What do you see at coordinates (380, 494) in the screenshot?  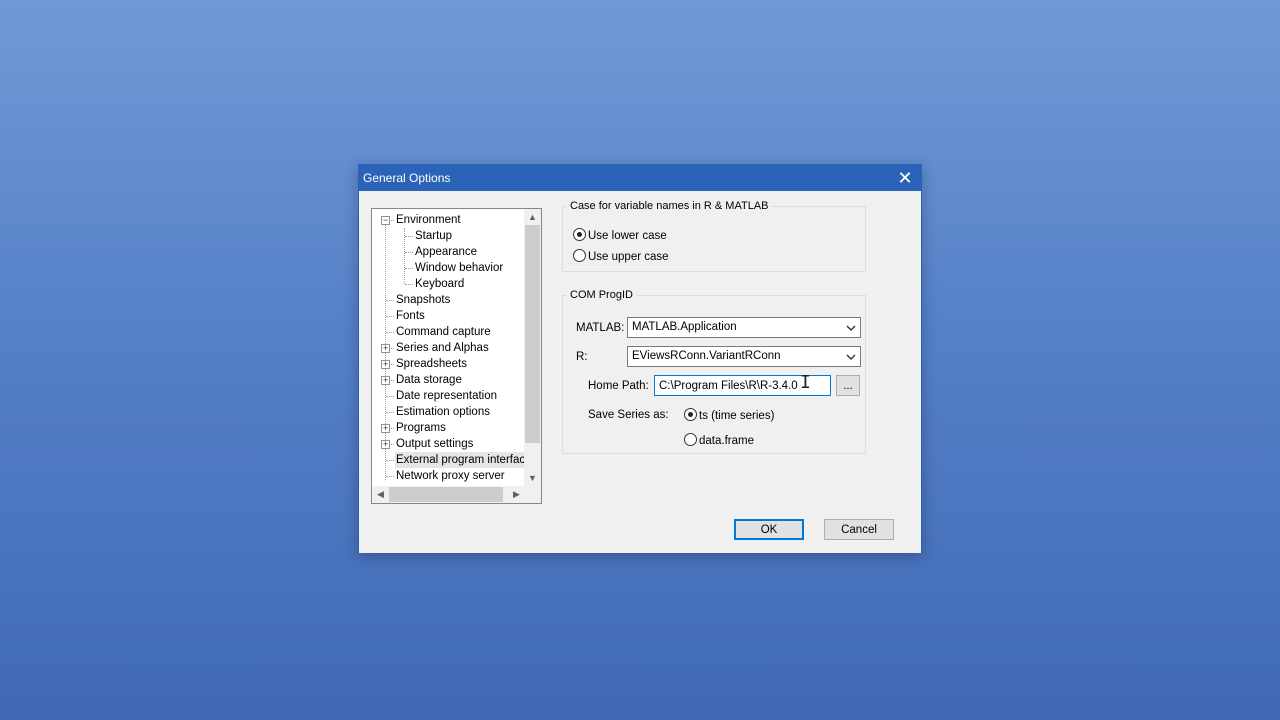 I see `scroll-left-icon: ◀` at bounding box center [380, 494].